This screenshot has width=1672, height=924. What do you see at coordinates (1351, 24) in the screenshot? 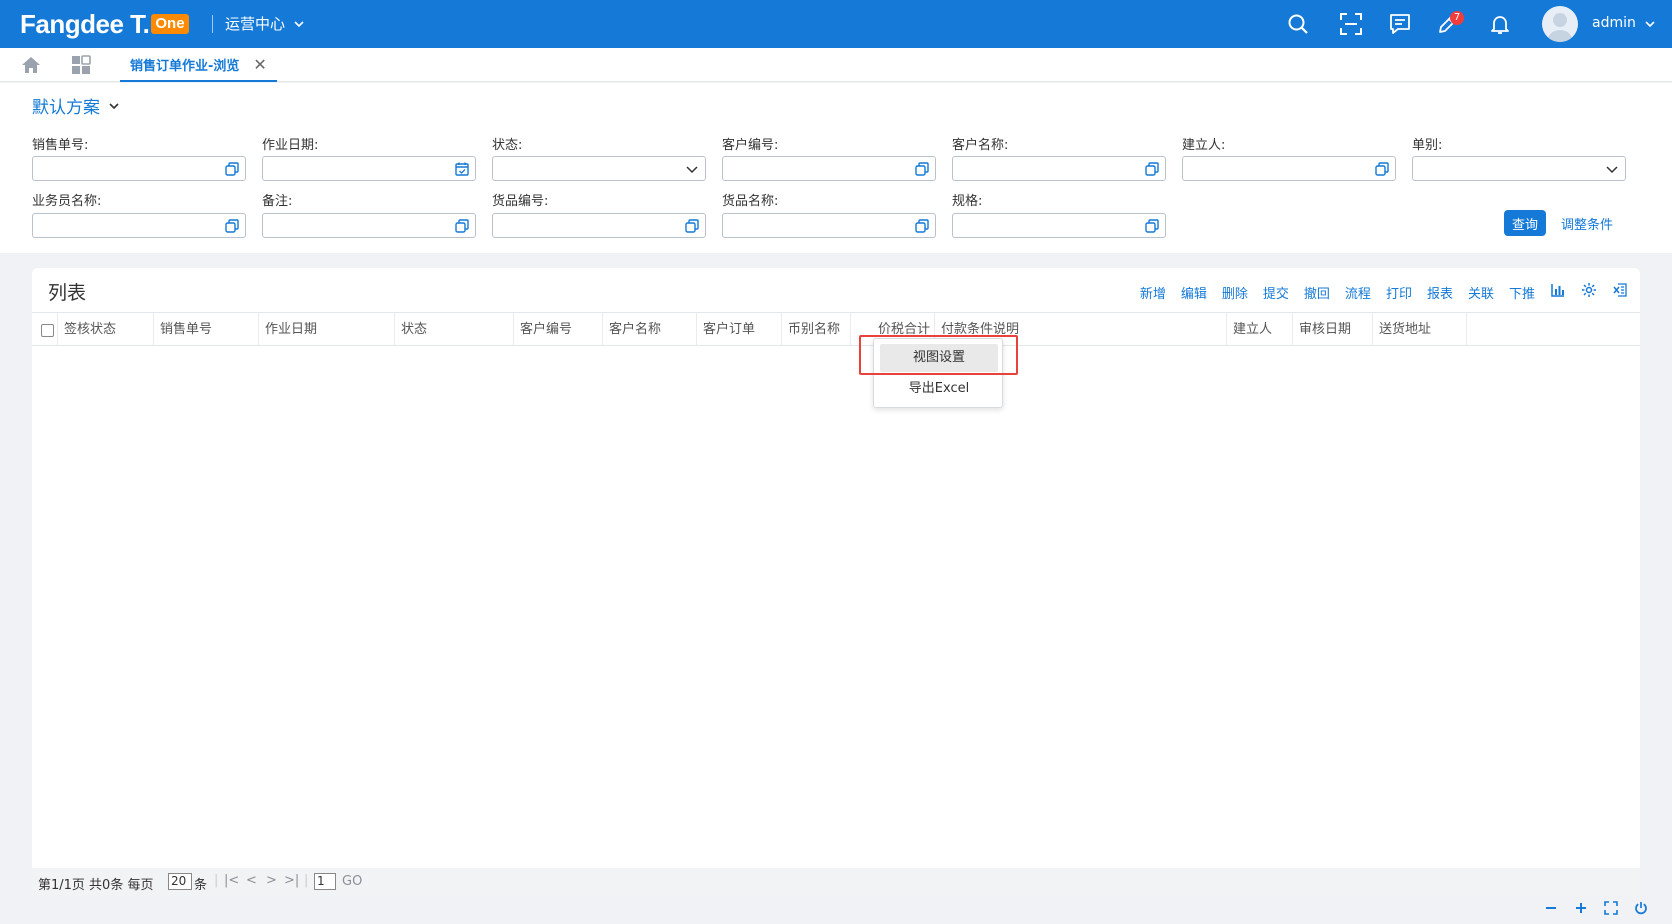
I see `scan-icon` at bounding box center [1351, 24].